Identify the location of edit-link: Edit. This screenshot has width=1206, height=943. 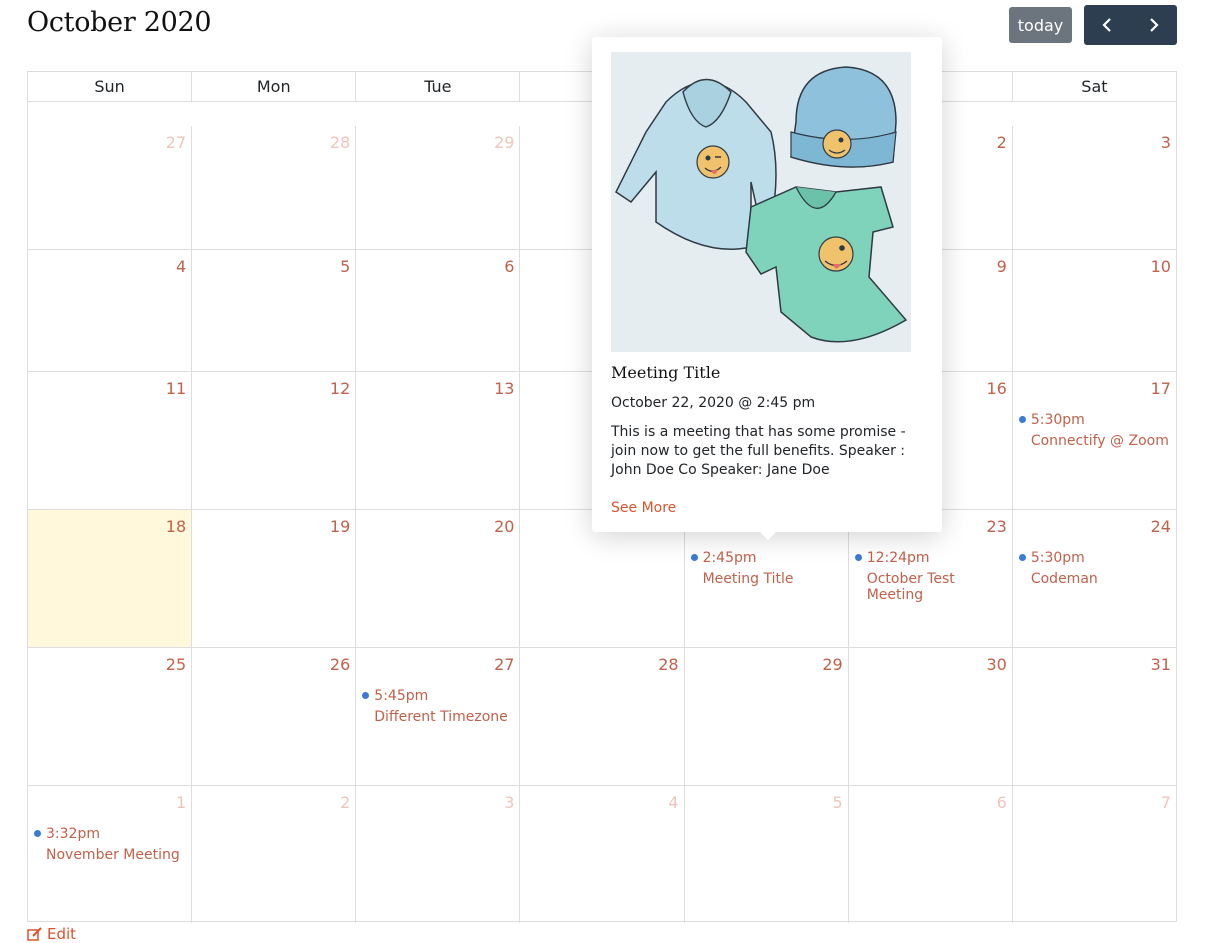
(51, 934).